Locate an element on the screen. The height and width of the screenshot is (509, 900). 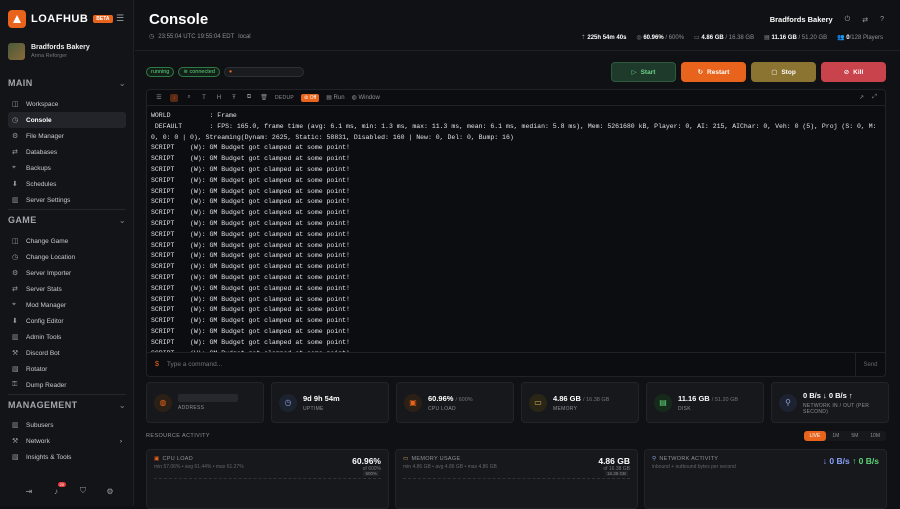
sidebar-item-backups: ⌖ Backups is located at coordinates (67, 168).